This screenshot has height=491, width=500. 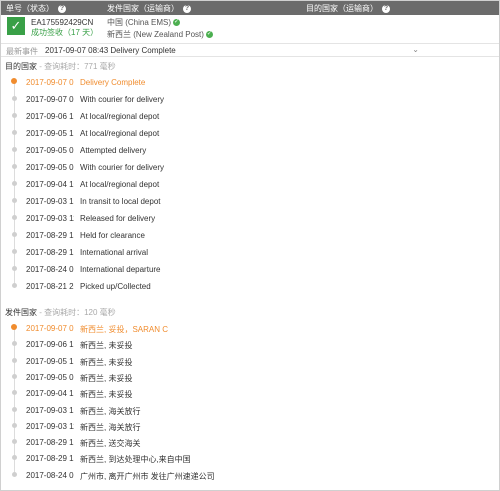 I want to click on timeline-event: 2017-09-05 08:30 新西兰, 未妥投, so click(x=250, y=378).